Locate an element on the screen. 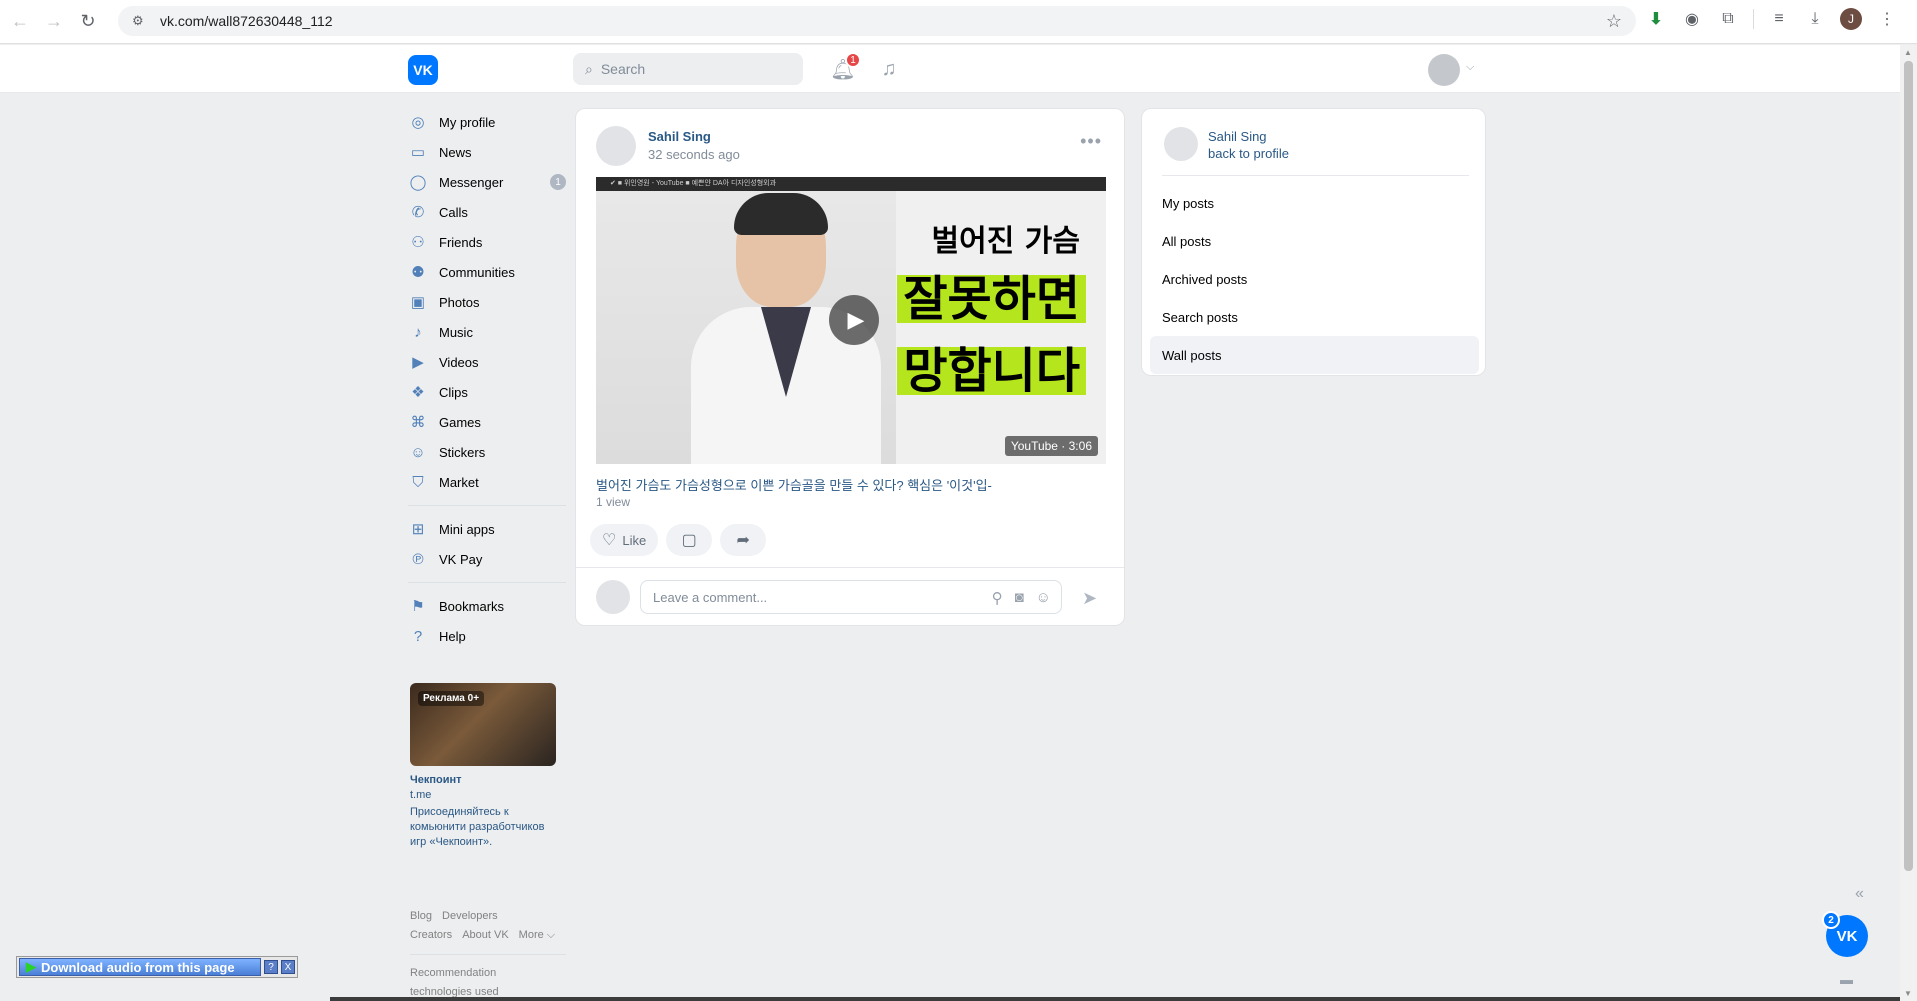 This screenshot has height=1001, width=1917. sidebar-item-stickers: ☺ Stickers is located at coordinates (487, 452).